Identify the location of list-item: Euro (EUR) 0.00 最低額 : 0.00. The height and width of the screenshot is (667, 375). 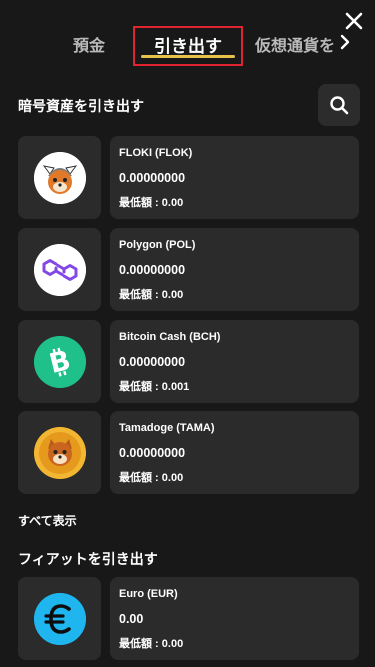
(188, 618).